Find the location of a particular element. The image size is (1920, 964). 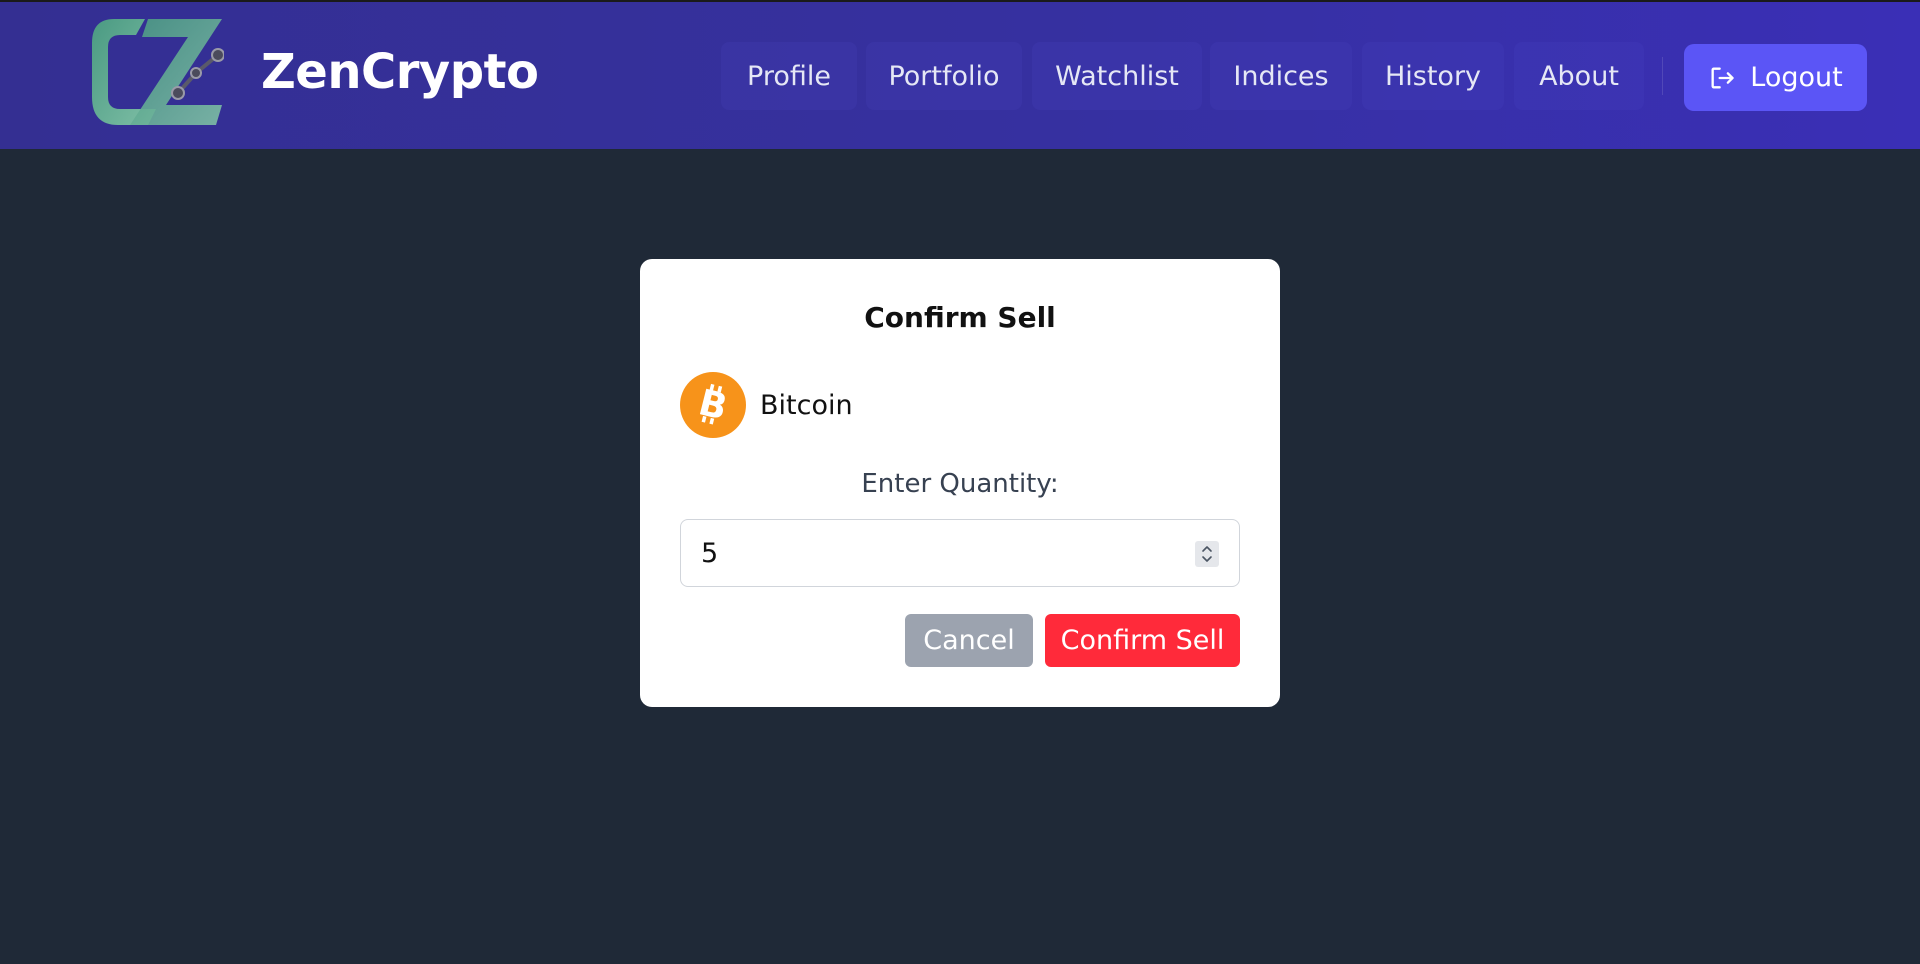

nav-item-portfolio: Portfolio is located at coordinates (944, 76).